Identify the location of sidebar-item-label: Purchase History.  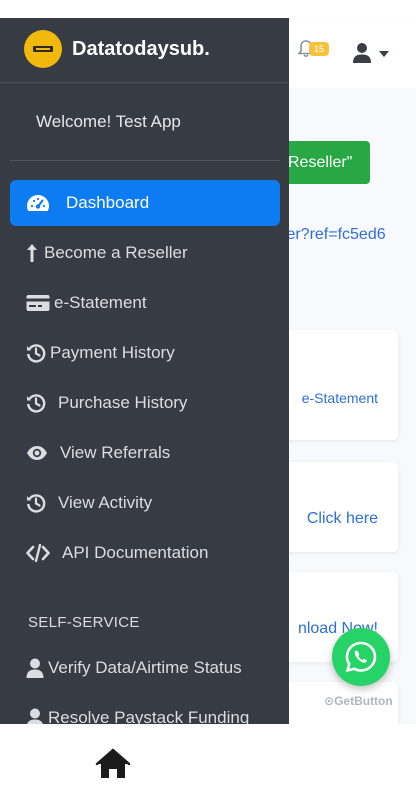
(123, 402).